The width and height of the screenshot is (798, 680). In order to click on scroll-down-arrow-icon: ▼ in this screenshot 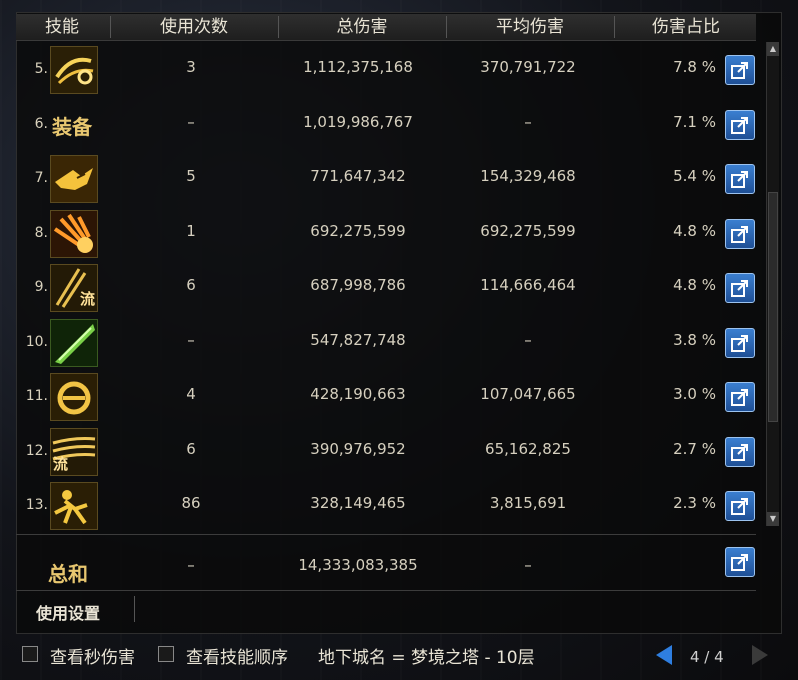, I will do `click(773, 519)`.